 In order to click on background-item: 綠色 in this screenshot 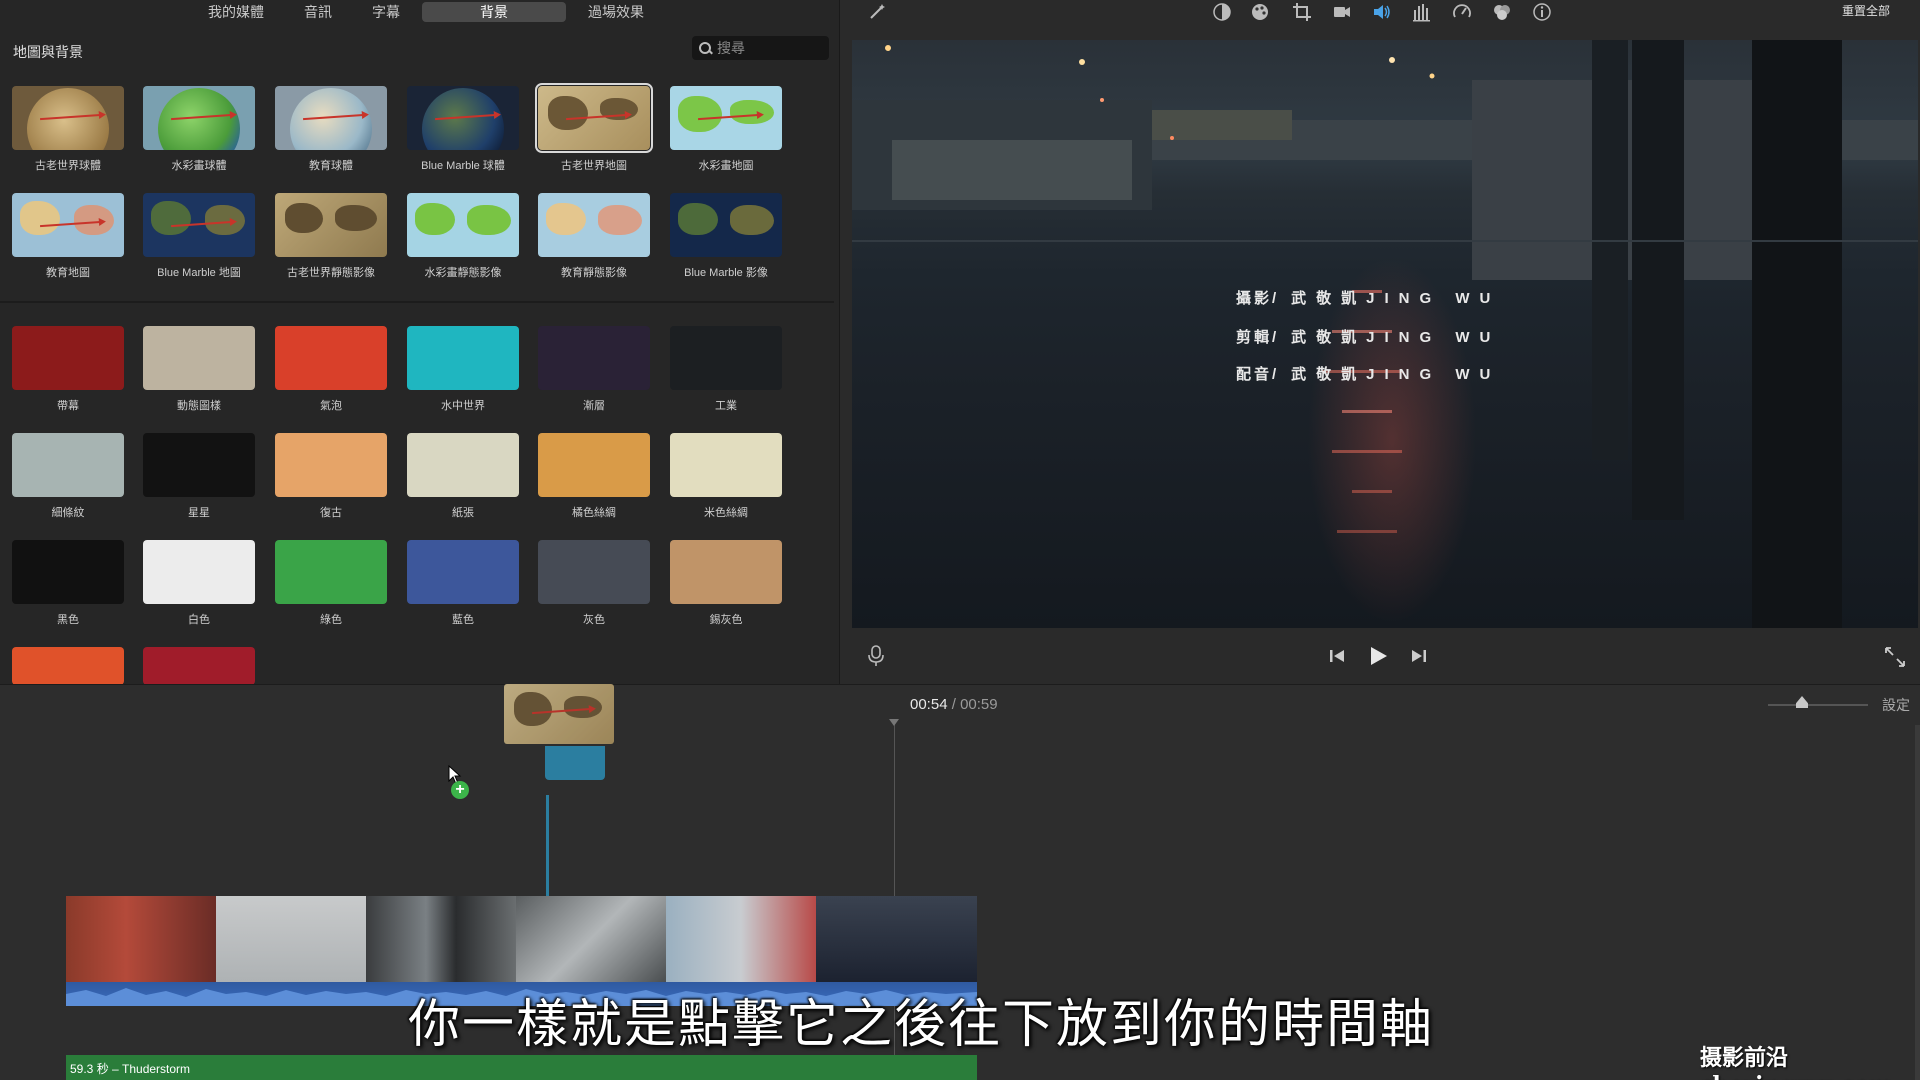, I will do `click(331, 583)`.